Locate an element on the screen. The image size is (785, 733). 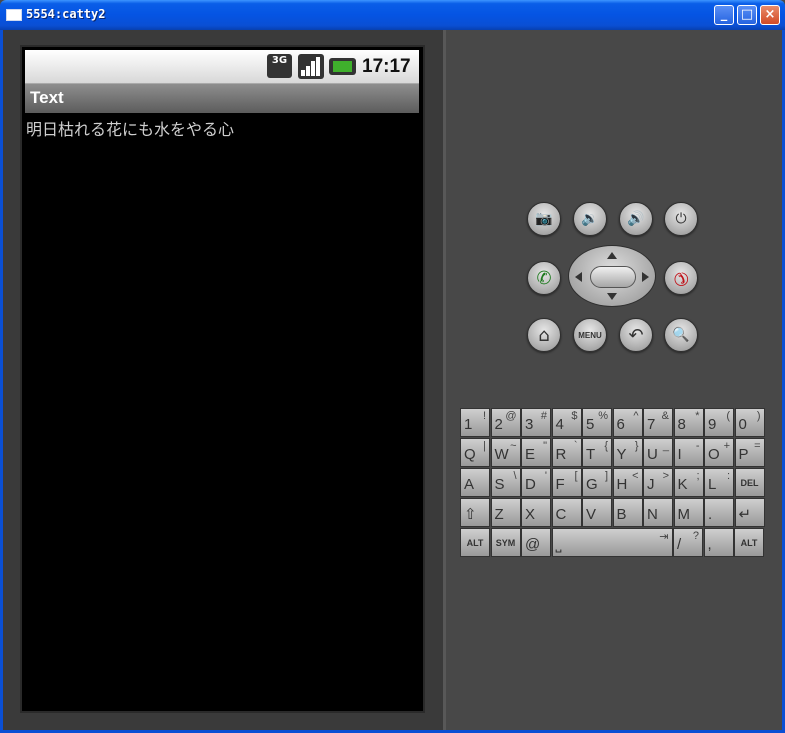
key-row3-2: D ' is located at coordinates (536, 482).